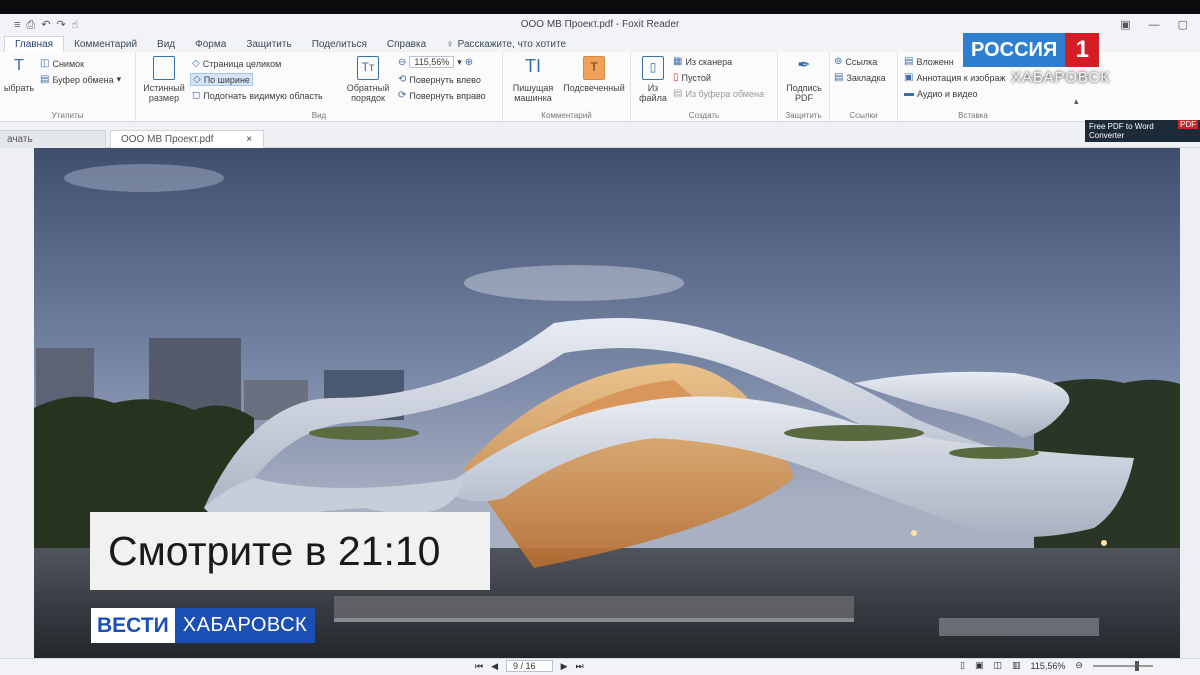  I want to click on redo-icon: ↷, so click(60, 25).